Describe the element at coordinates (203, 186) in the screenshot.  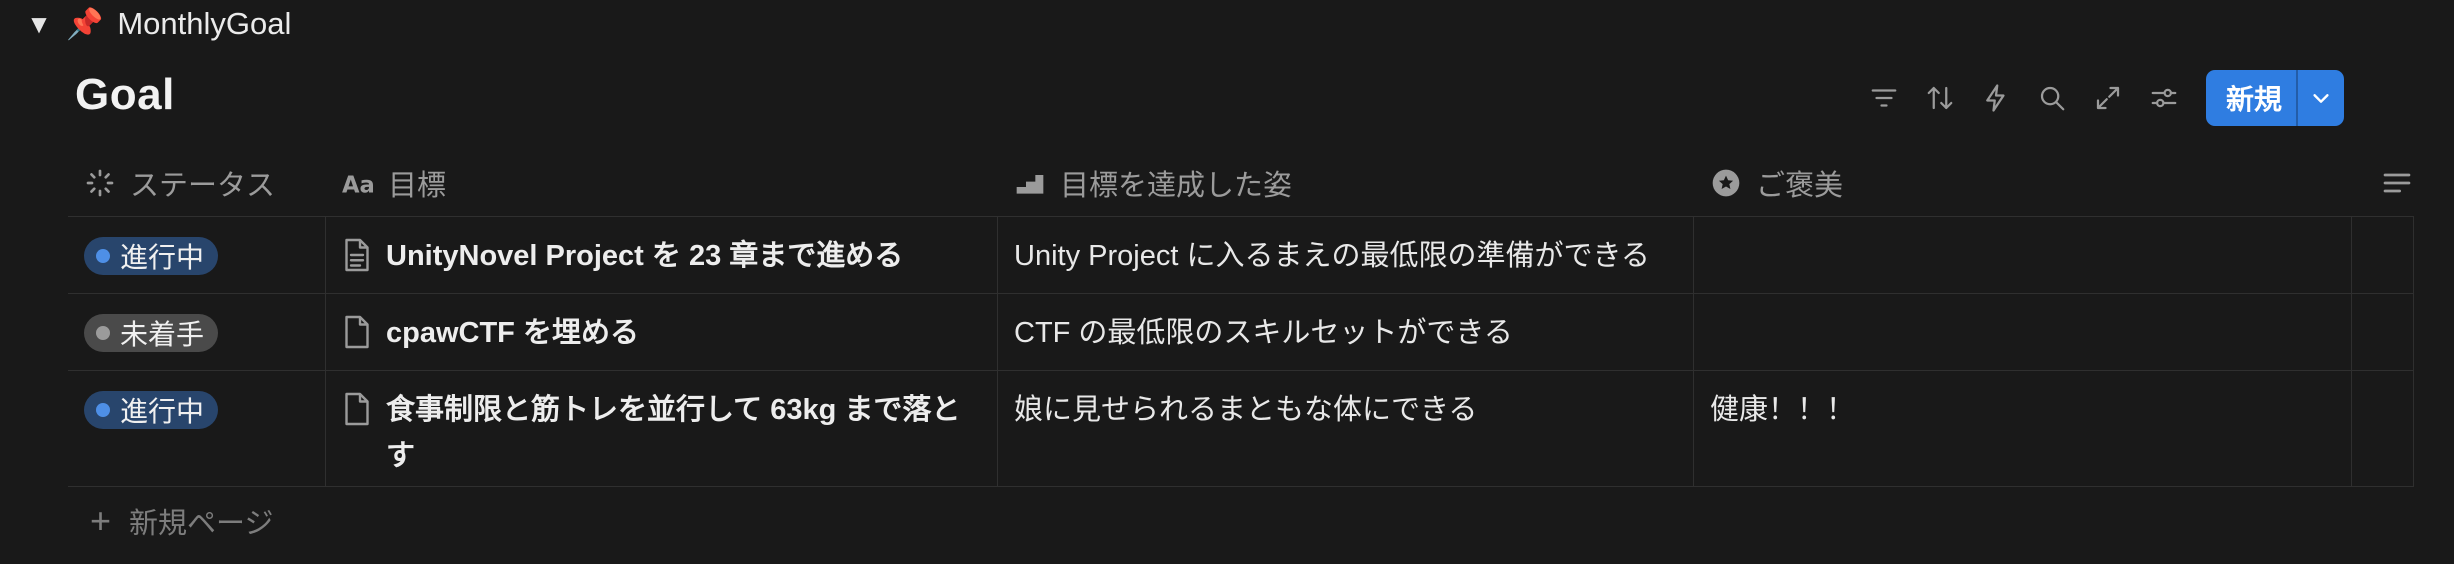
I see `column-header-label: ステータス` at that location.